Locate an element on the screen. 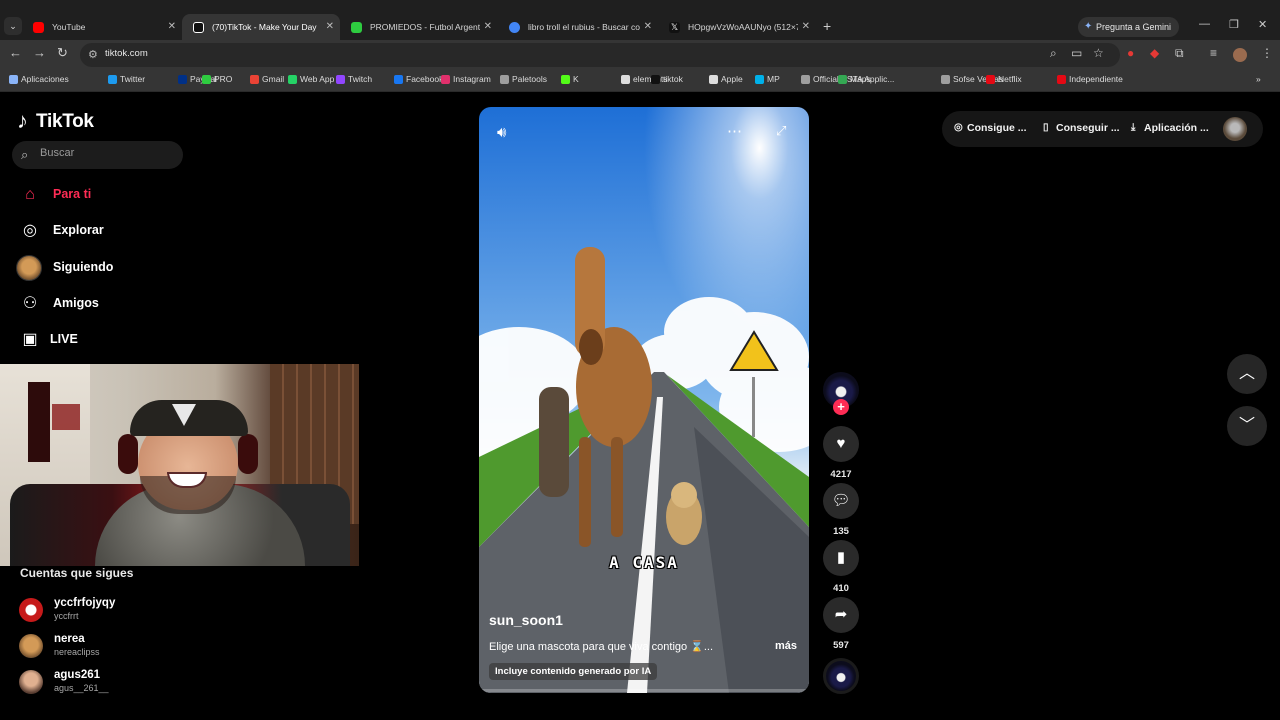  nav-explorar: ◎ Explorar is located at coordinates (110, 232).